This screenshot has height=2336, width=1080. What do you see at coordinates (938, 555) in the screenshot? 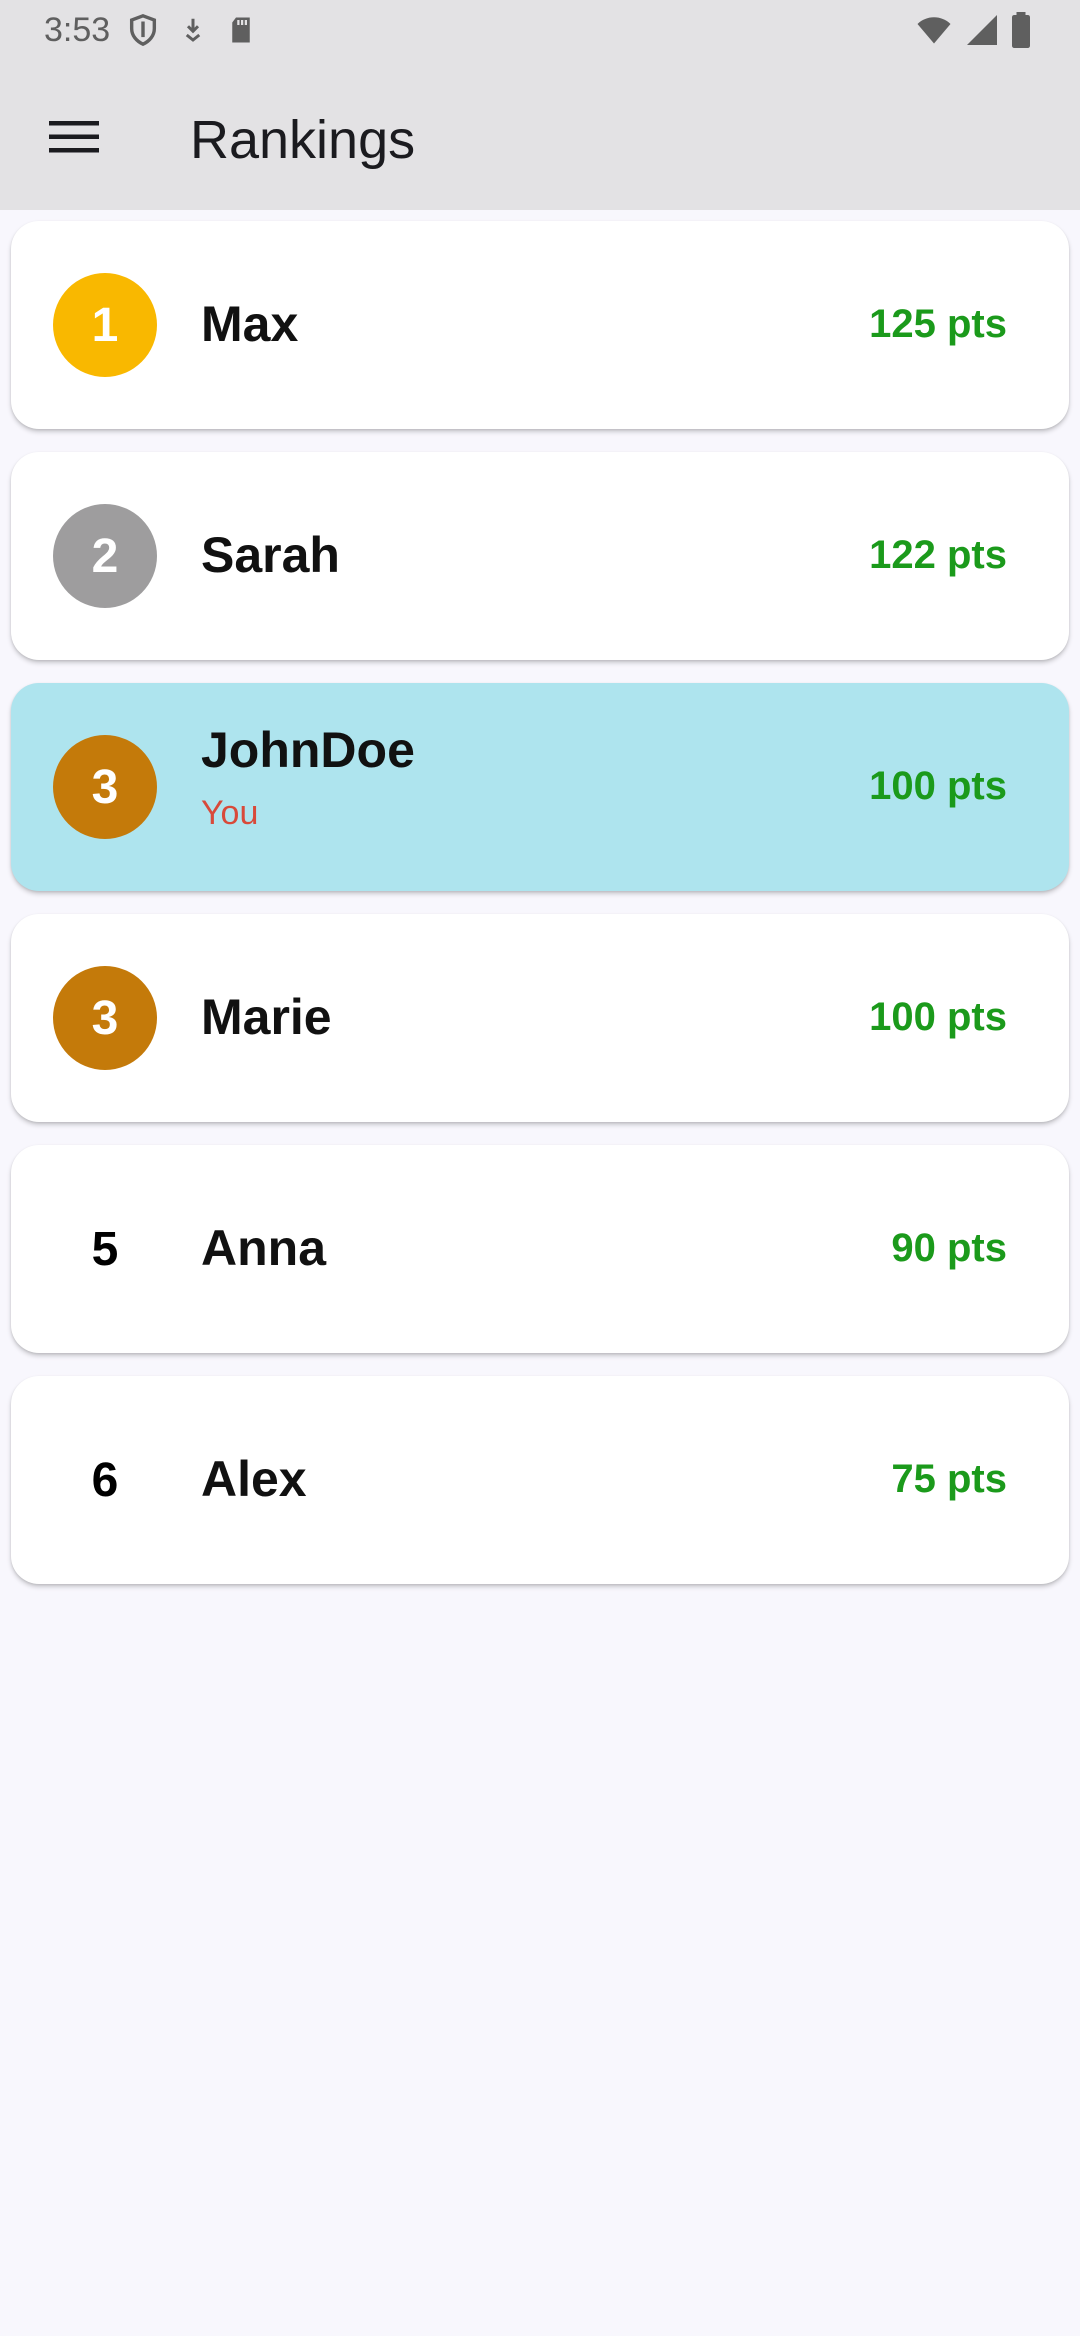
I see `player-points: 122 pts` at bounding box center [938, 555].